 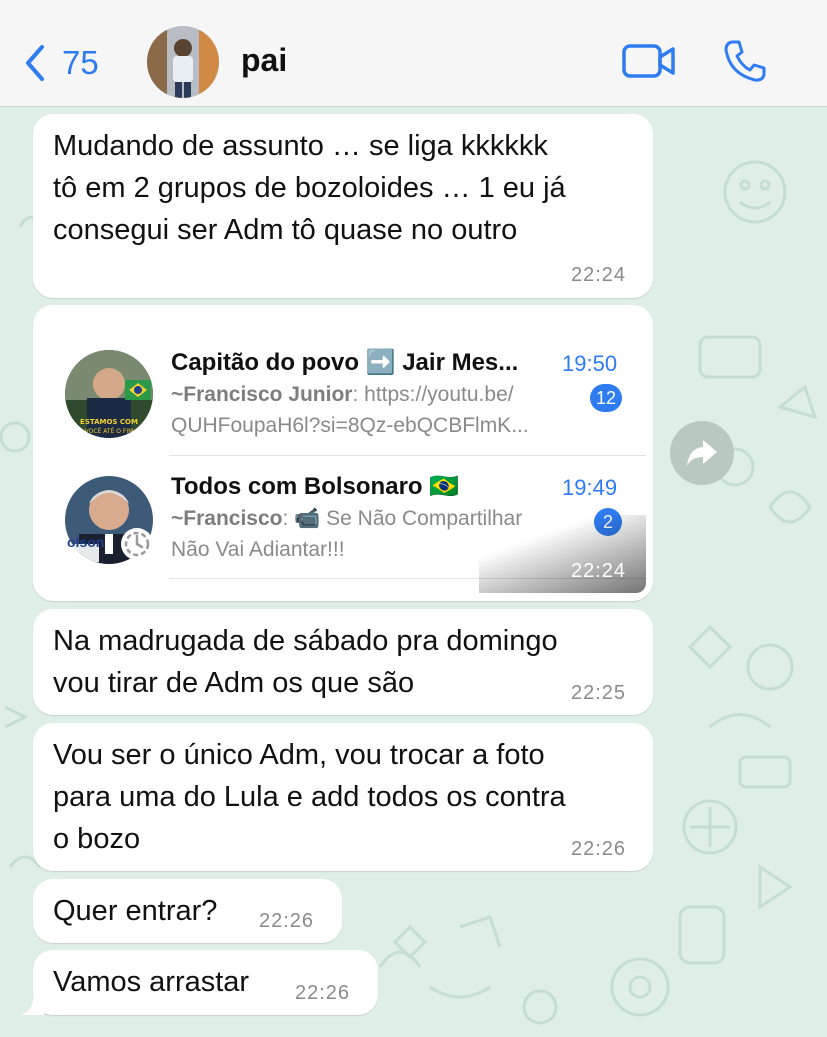 What do you see at coordinates (262, 394) in the screenshot?
I see `group-sender: ~Francisco Junior` at bounding box center [262, 394].